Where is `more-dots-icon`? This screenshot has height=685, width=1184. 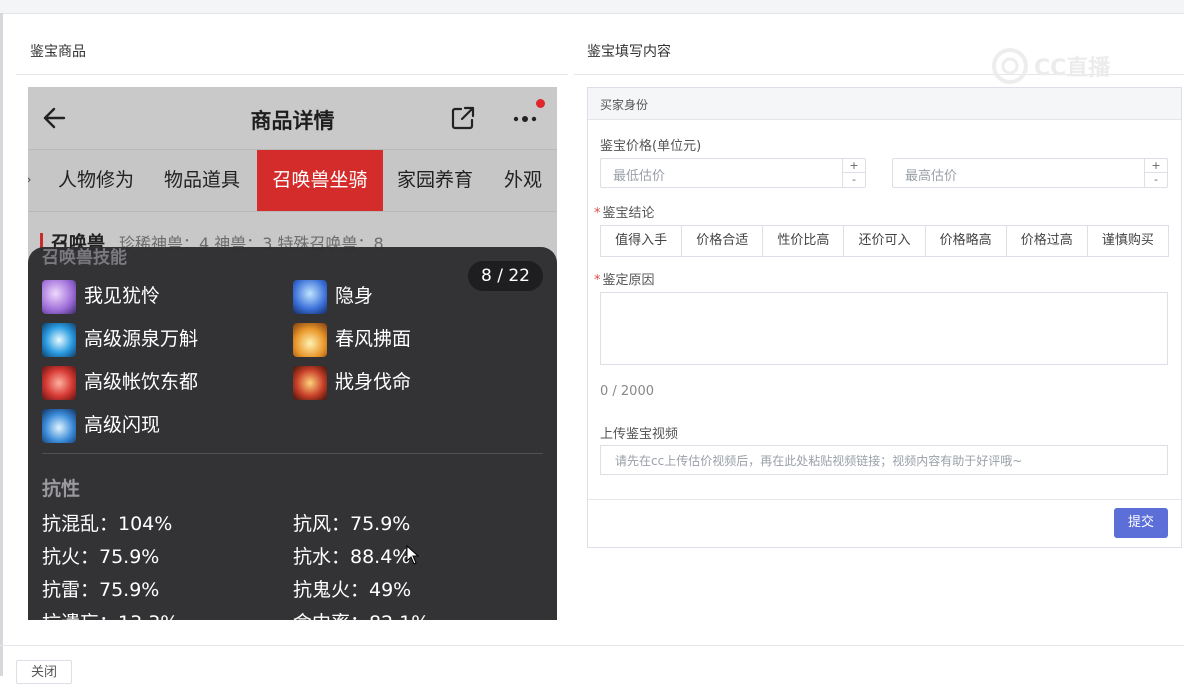 more-dots-icon is located at coordinates (525, 119).